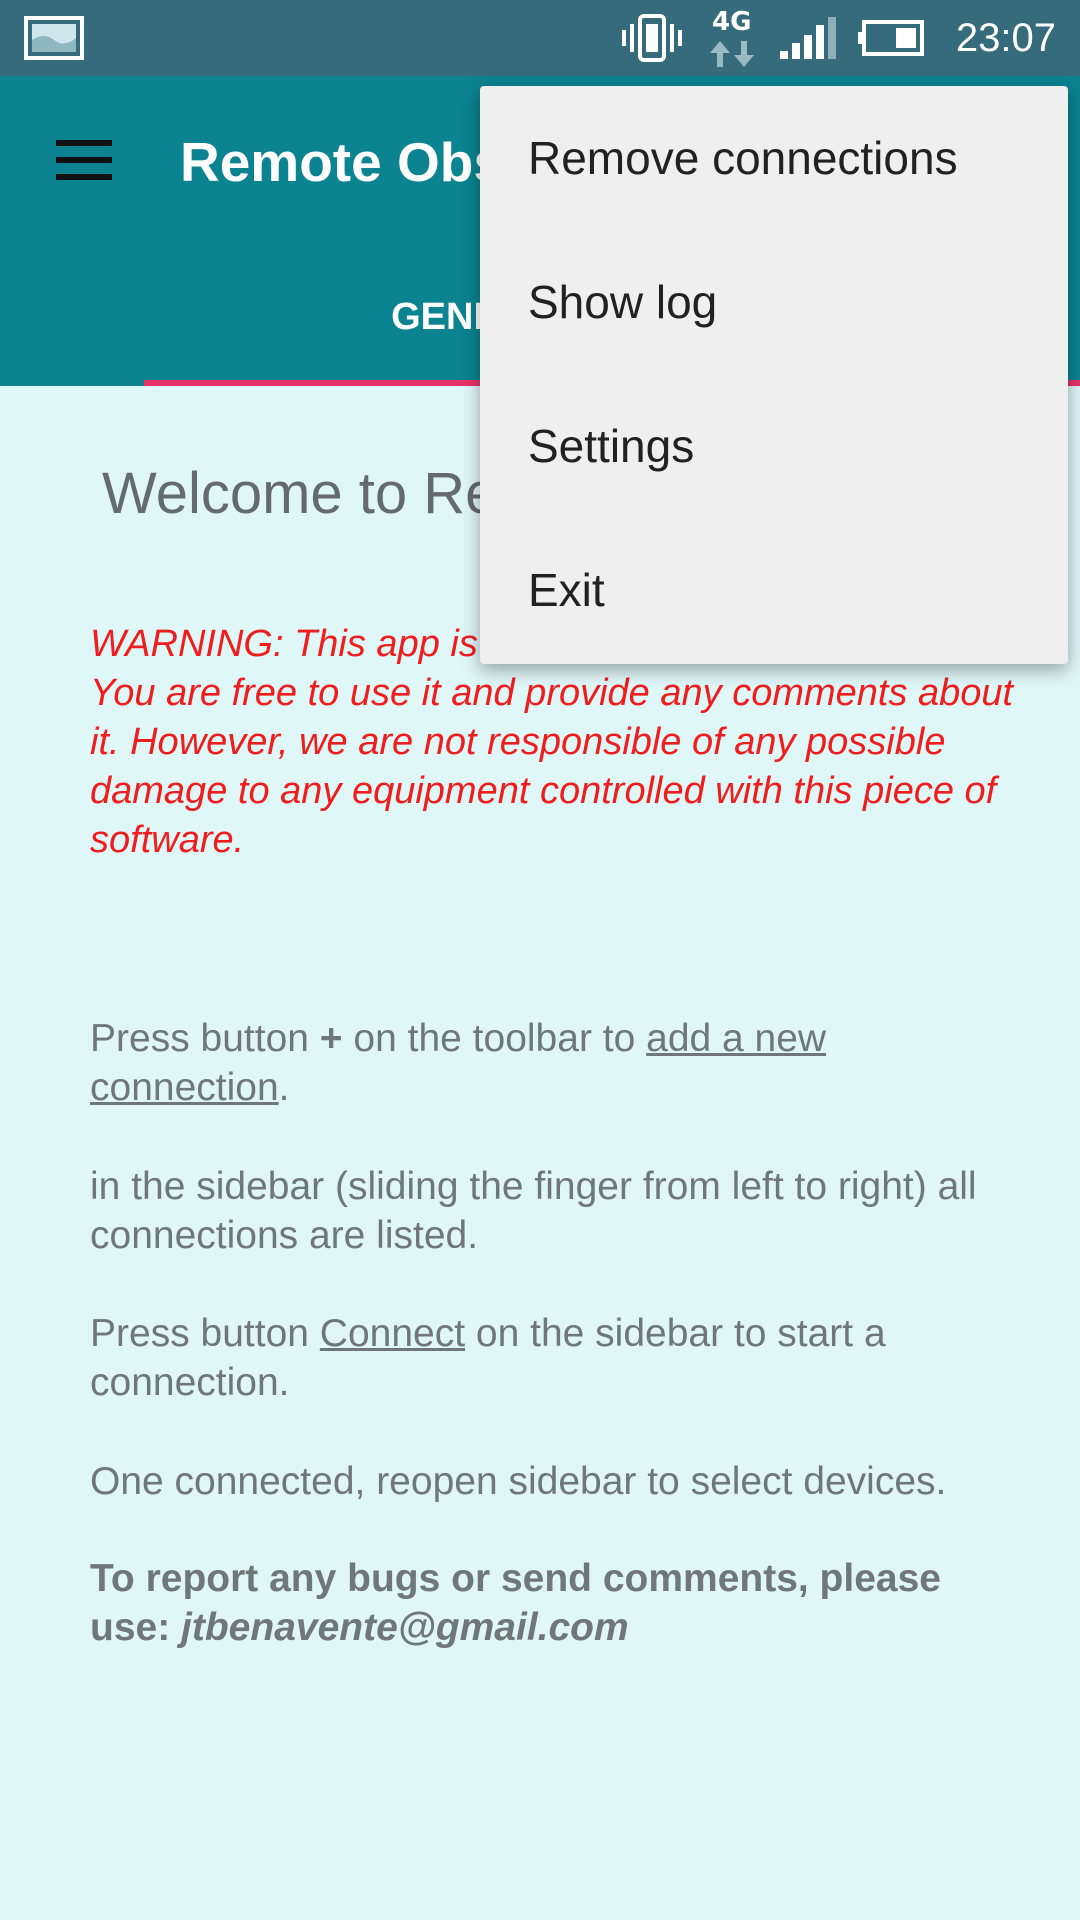 This screenshot has height=1920, width=1080. Describe the element at coordinates (808, 38) in the screenshot. I see `signal-icon` at that location.